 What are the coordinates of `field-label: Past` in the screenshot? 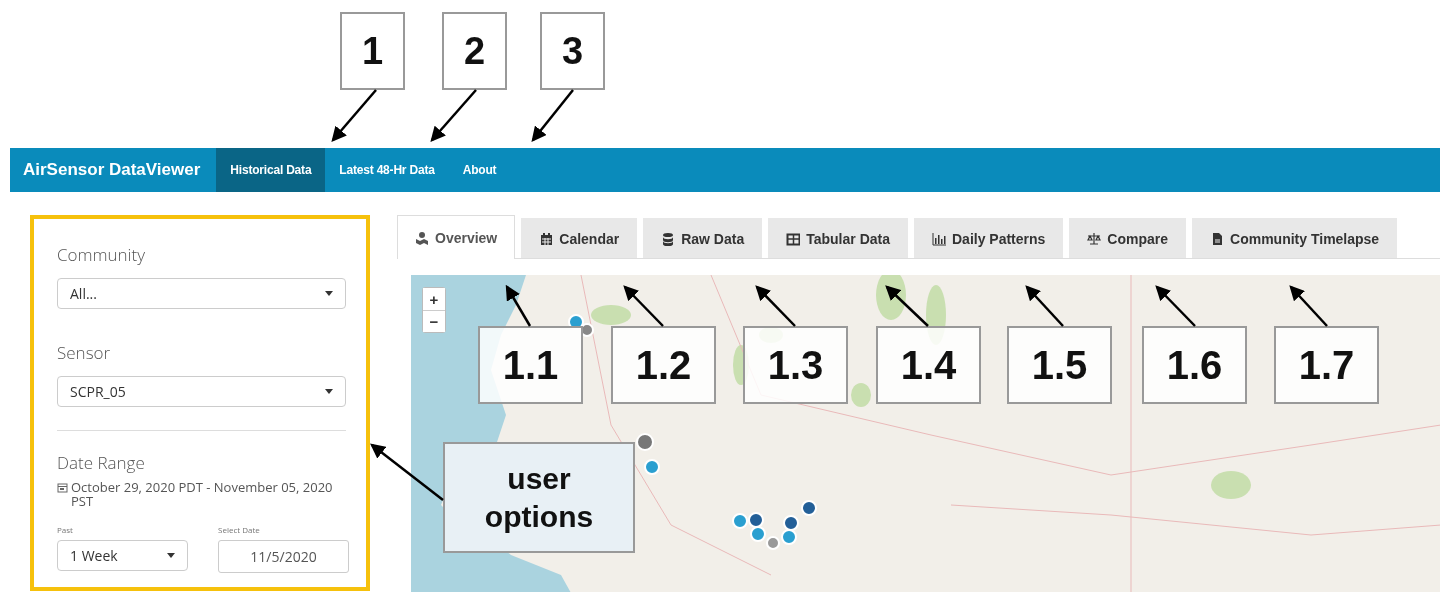 It's located at (65, 529).